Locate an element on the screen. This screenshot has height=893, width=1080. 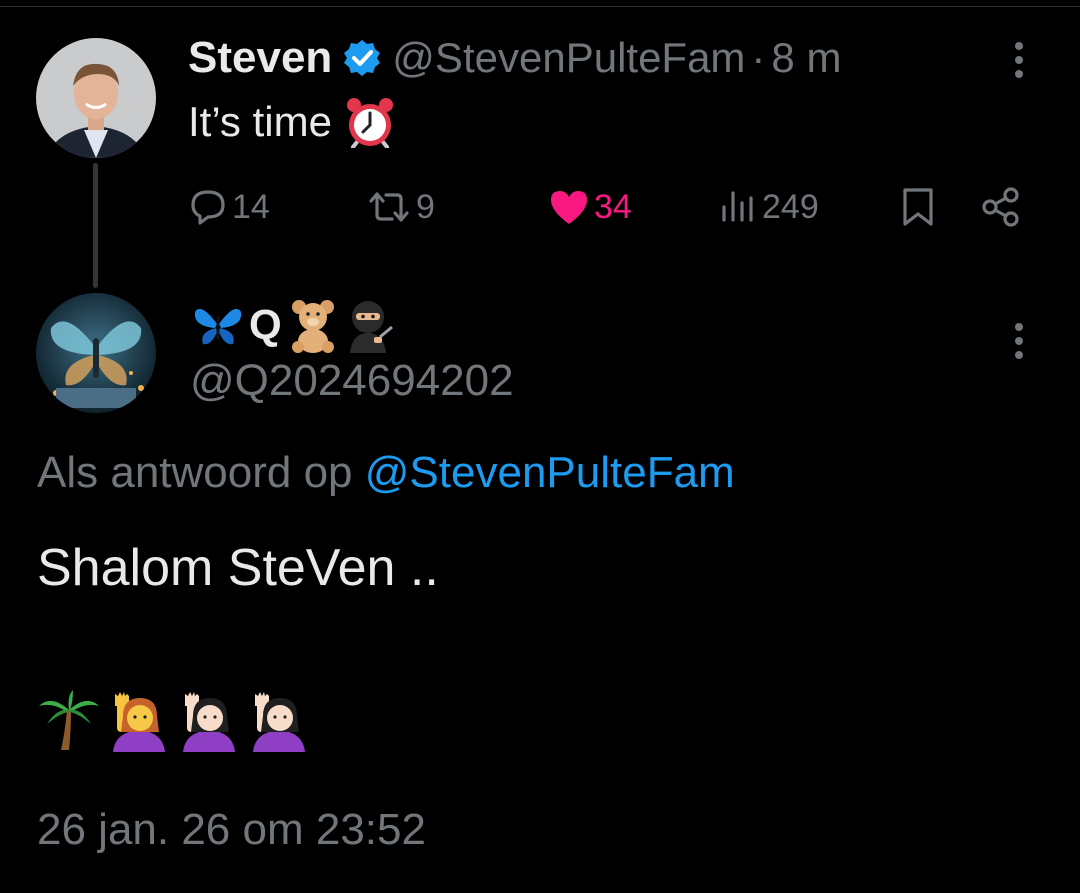
verified-badge-icon is located at coordinates (362, 58).